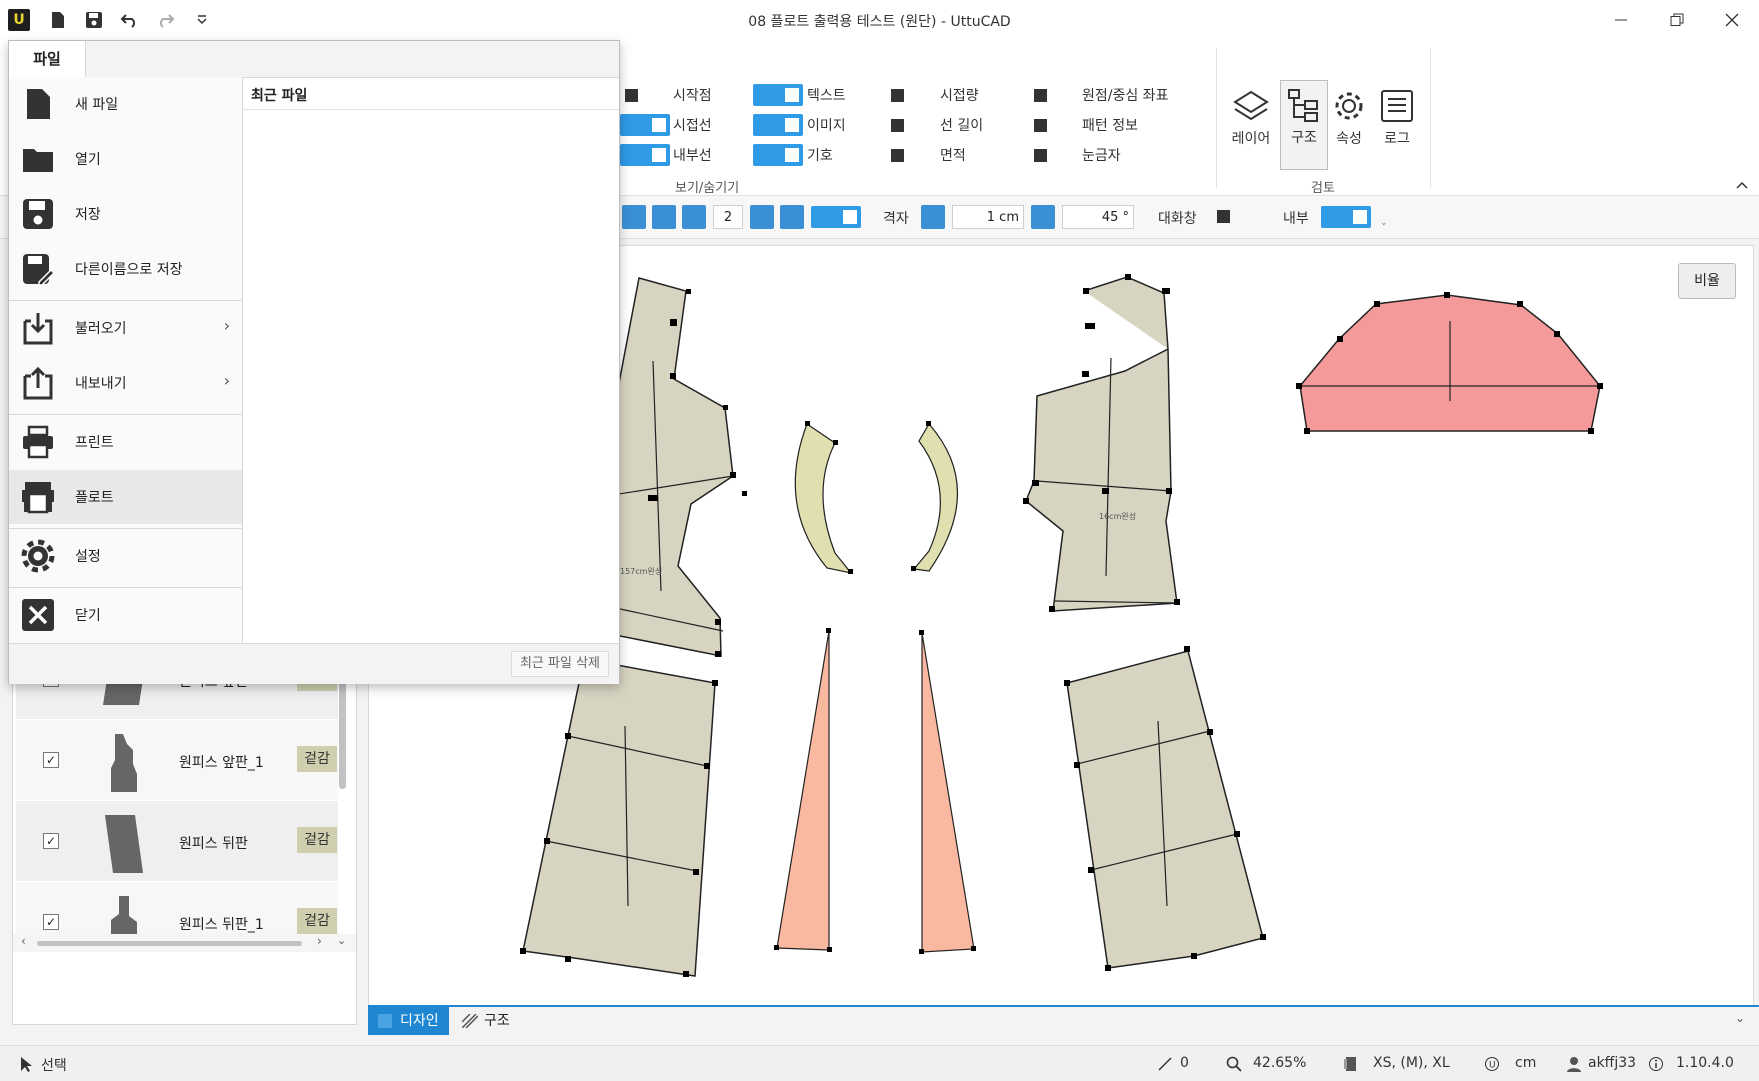 The height and width of the screenshot is (1081, 1759). I want to click on properties-button: 속성, so click(1349, 126).